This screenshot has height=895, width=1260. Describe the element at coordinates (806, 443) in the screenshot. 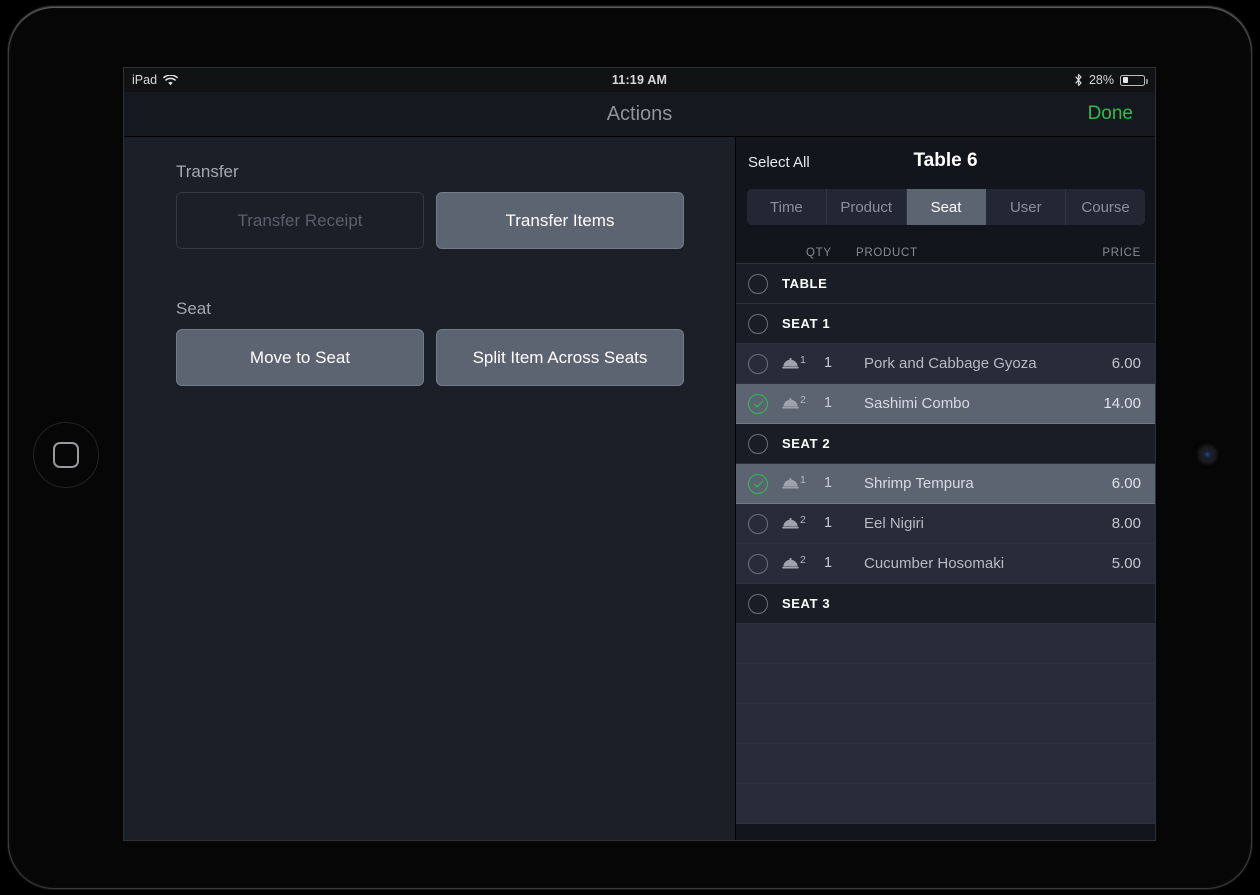

I see `group-row-label: SEAT 2` at that location.